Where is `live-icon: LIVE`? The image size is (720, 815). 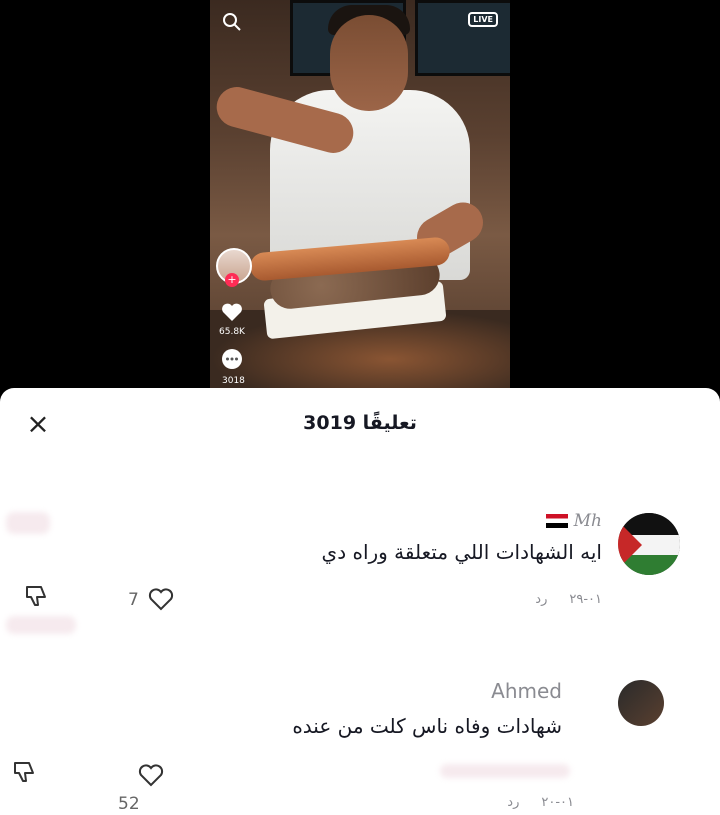 live-icon: LIVE is located at coordinates (483, 19).